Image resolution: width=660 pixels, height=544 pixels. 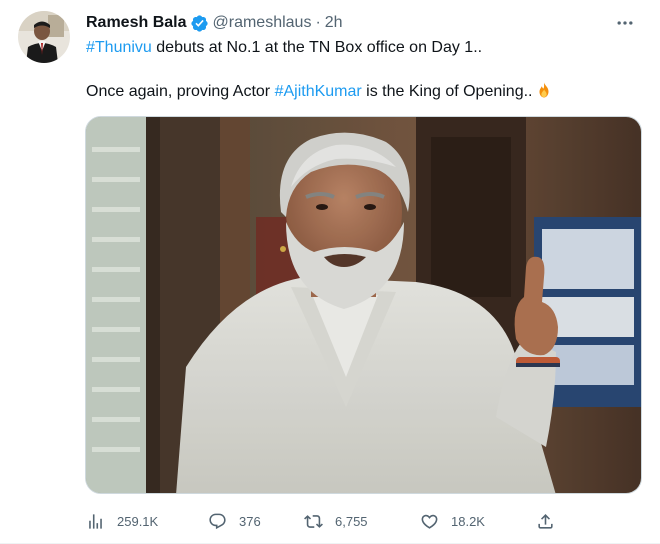 I want to click on like-count: 18.2K, so click(x=468, y=521).